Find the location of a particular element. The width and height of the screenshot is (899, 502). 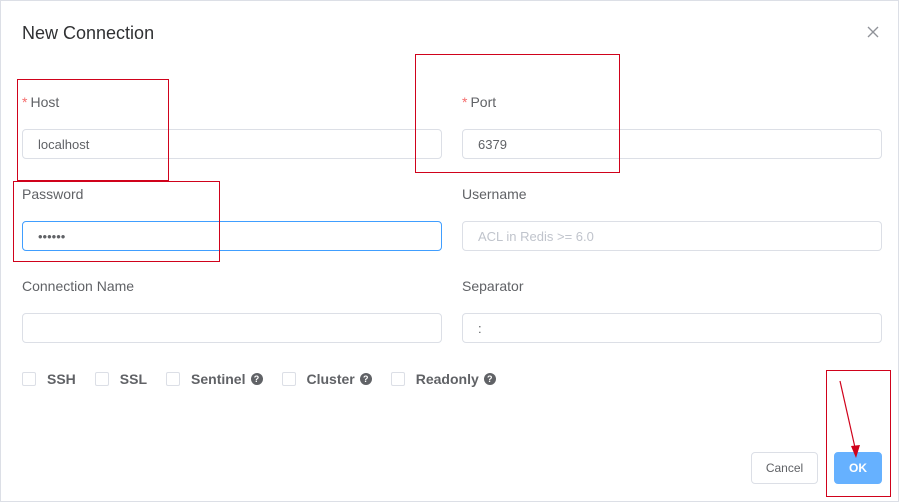

password-input is located at coordinates (232, 236).